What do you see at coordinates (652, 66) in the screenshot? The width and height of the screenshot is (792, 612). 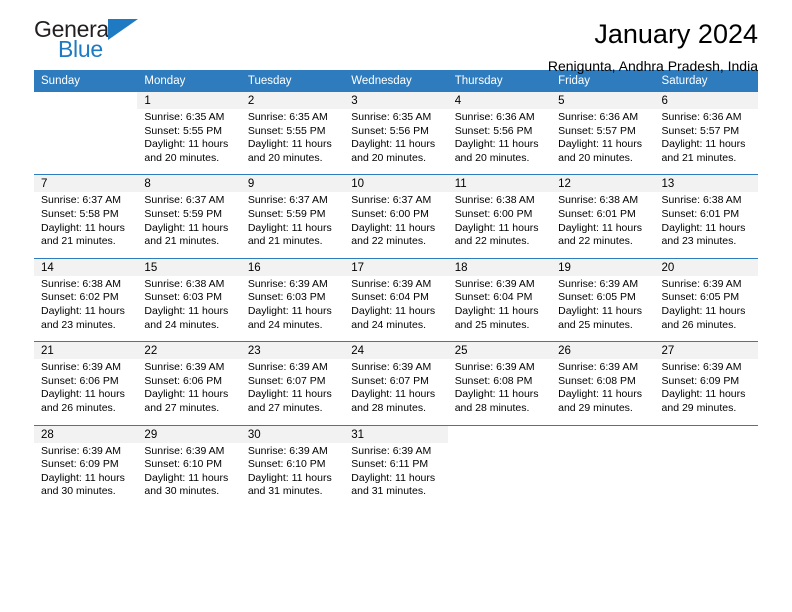 I see `location-subtitle: Renigunta, Andhra Pradesh, India` at bounding box center [652, 66].